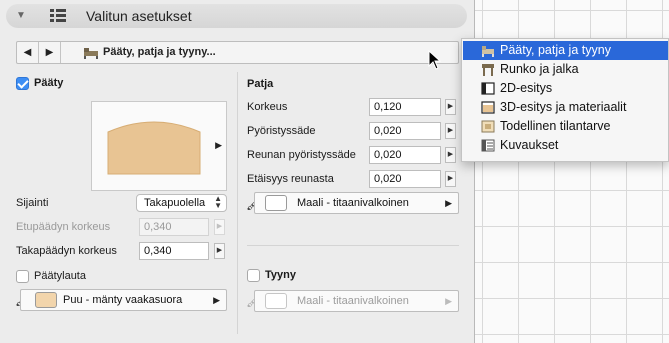  What do you see at coordinates (488, 70) in the screenshot?
I see `frame-icon` at bounding box center [488, 70].